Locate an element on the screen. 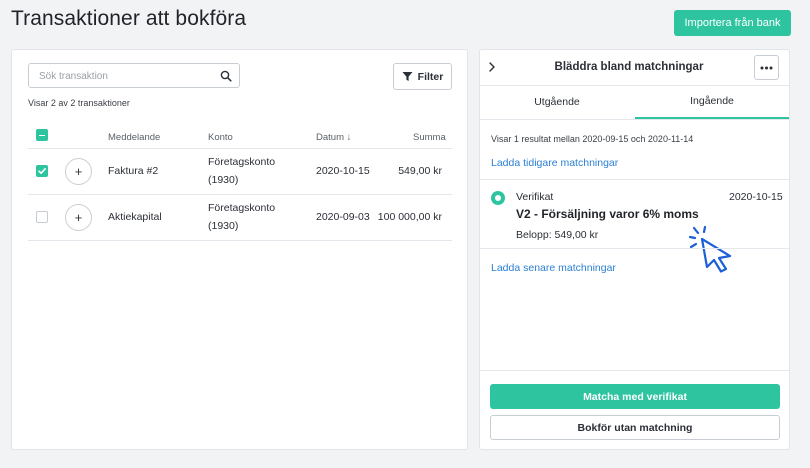 The image size is (810, 468). search-input is located at coordinates (124, 76).